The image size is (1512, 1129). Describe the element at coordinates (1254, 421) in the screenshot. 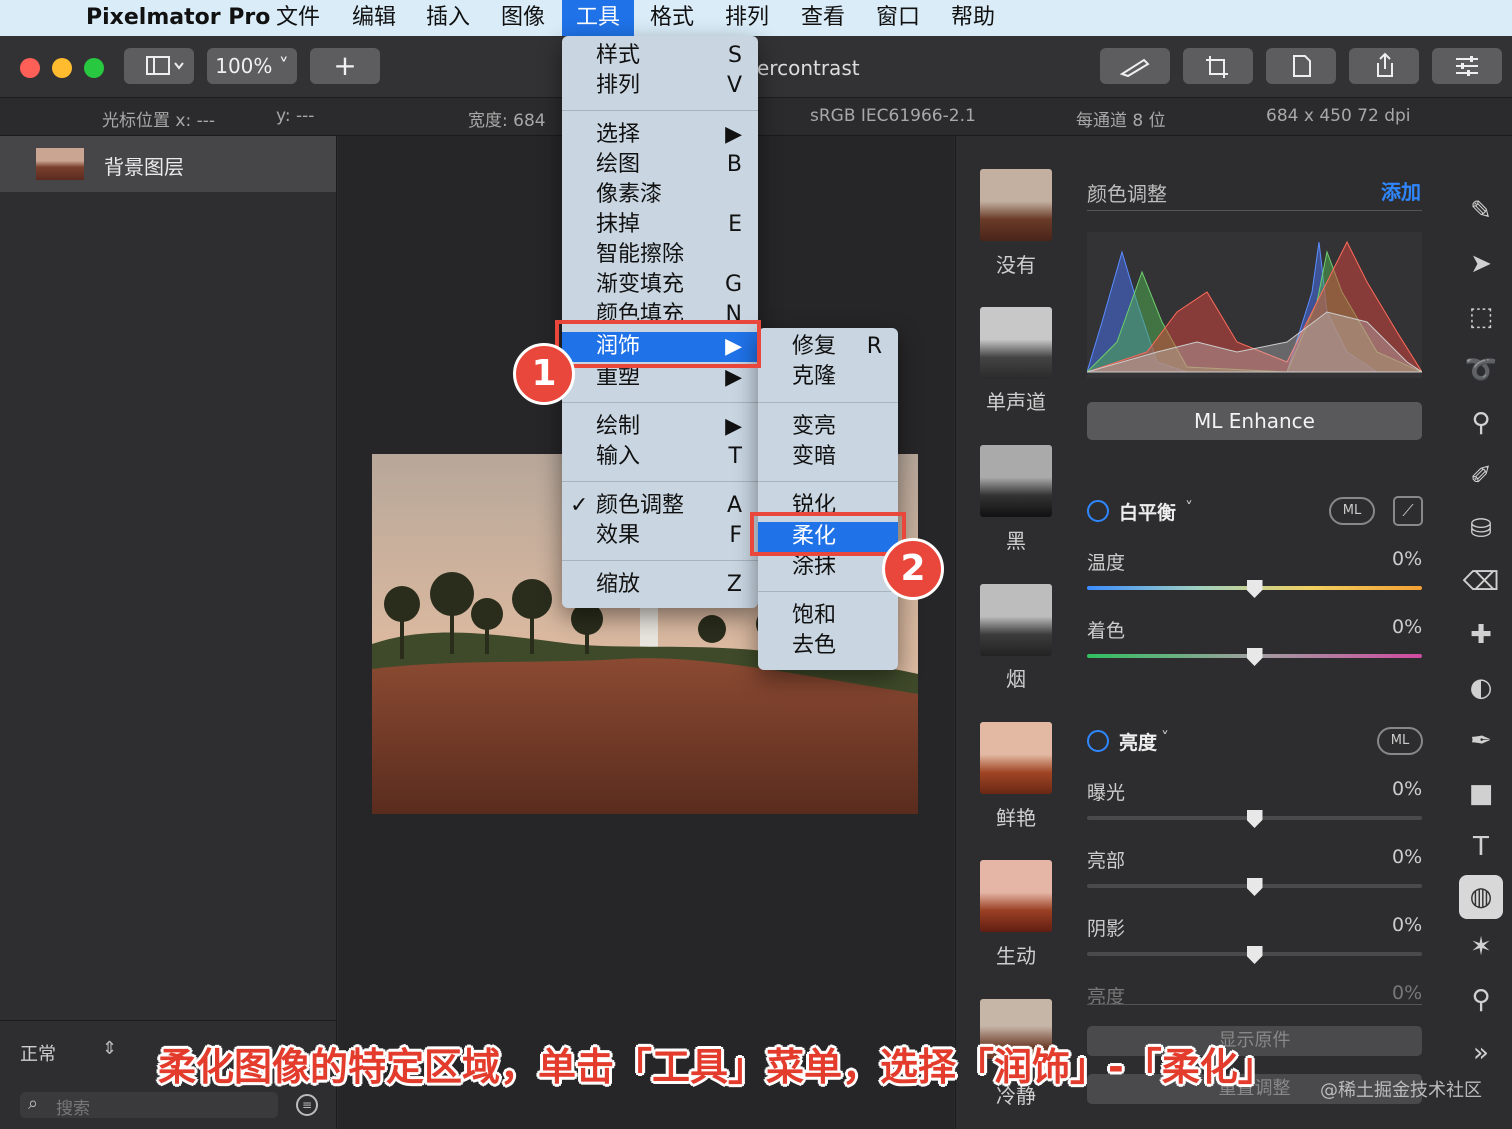

I see `ml-enhance-button: ML Enhance` at that location.